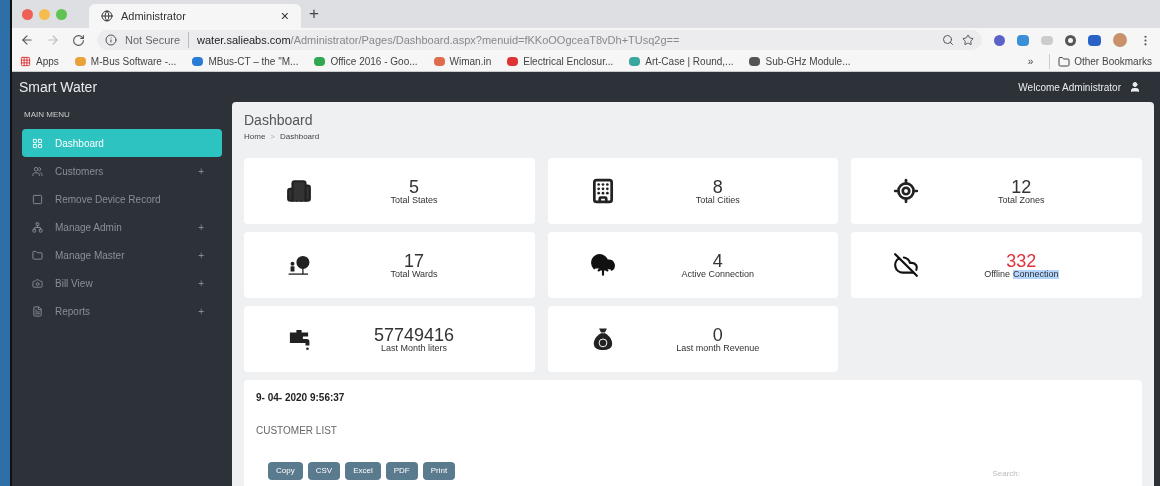  What do you see at coordinates (107, 16) in the screenshot?
I see `globe-icon` at bounding box center [107, 16].